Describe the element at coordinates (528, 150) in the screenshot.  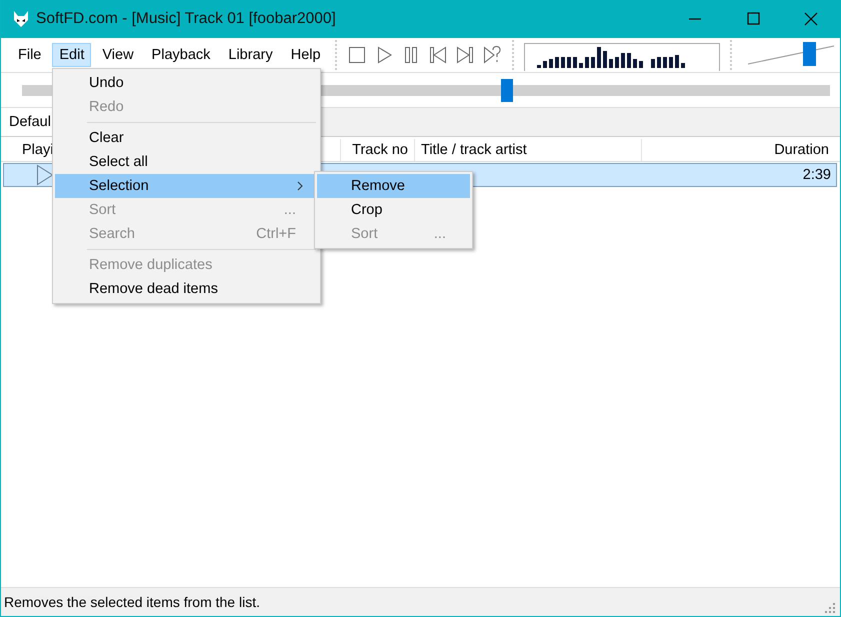
I see `column-header: Title / track artist` at that location.